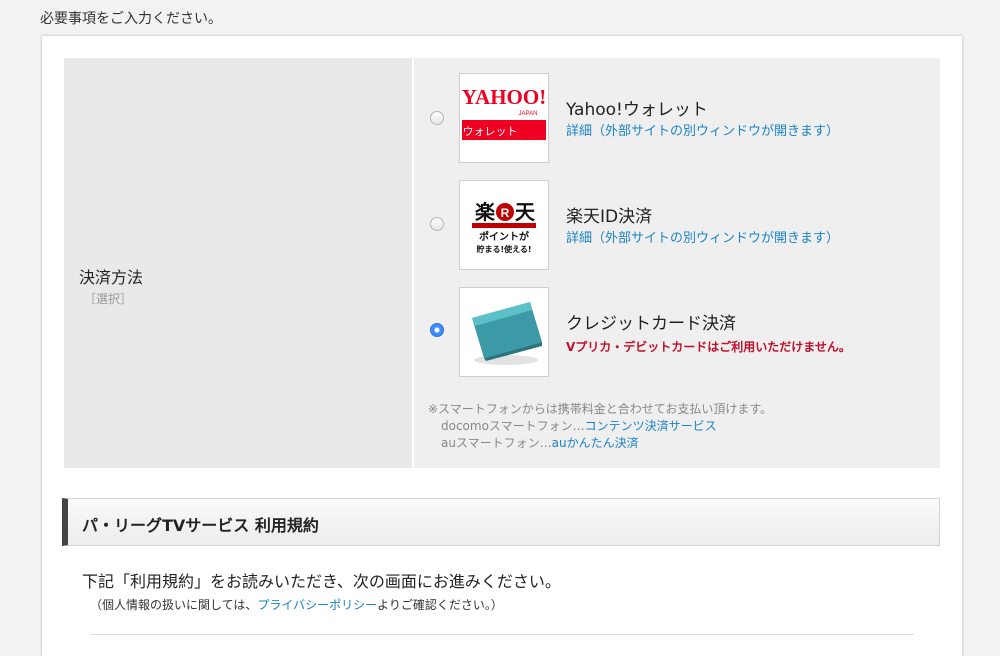 The height and width of the screenshot is (656, 1000). Describe the element at coordinates (108, 299) in the screenshot. I see `required-tag: ［選択］` at that location.